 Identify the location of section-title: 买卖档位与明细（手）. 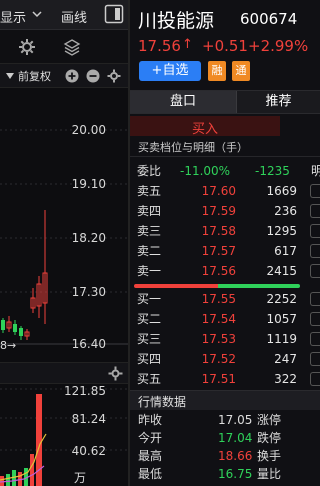
(193, 147).